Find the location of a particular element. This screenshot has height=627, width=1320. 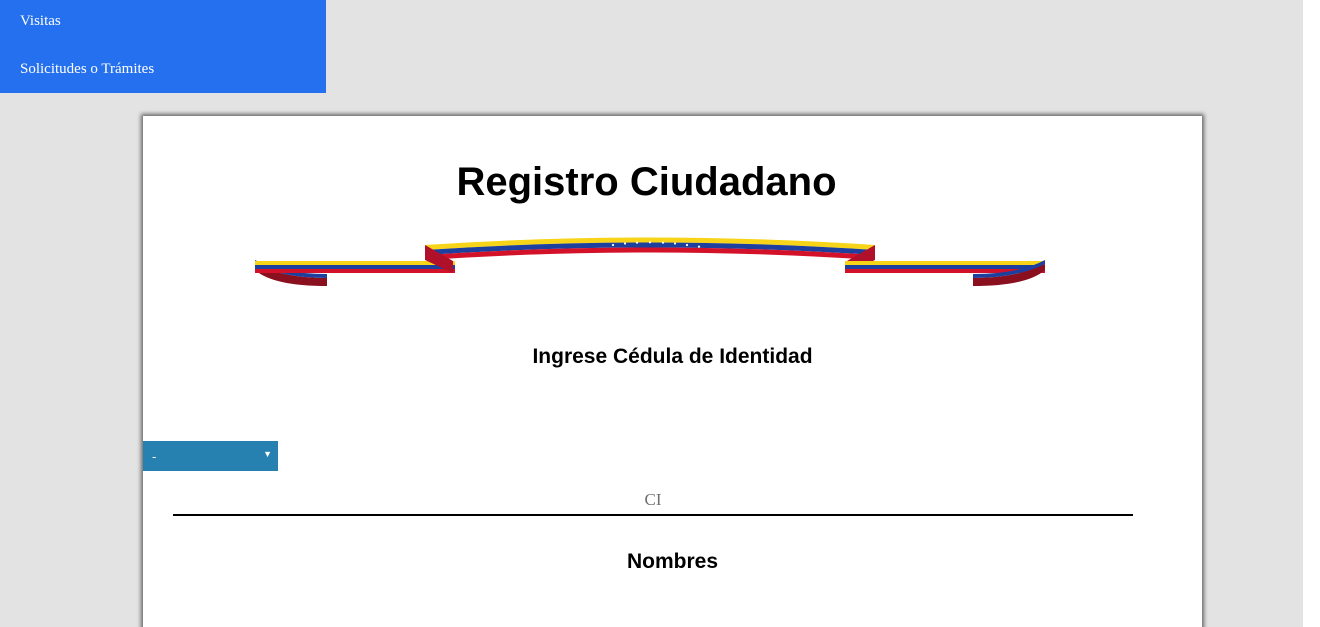

ci-input is located at coordinates (653, 501).